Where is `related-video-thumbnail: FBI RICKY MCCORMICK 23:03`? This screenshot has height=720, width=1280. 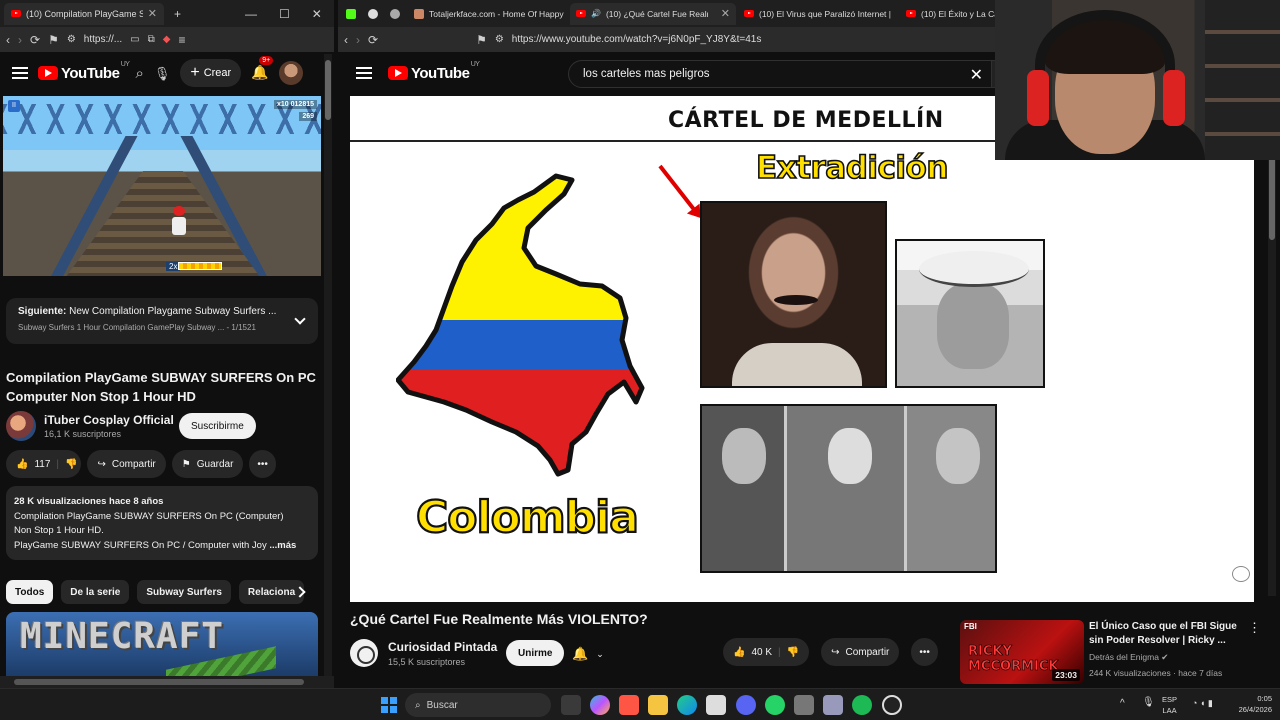 related-video-thumbnail: FBI RICKY MCCORMICK 23:03 is located at coordinates (1022, 652).